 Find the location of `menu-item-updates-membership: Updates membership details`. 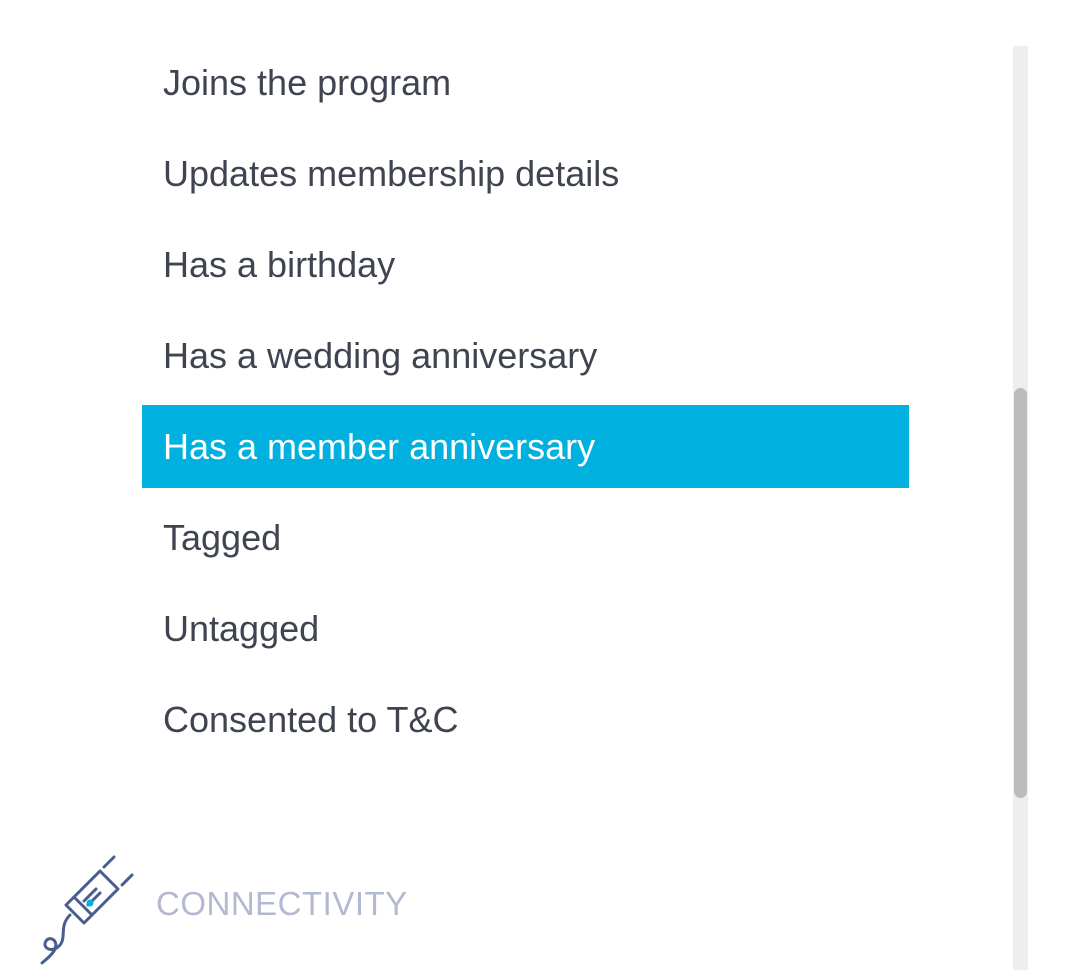

menu-item-updates-membership: Updates membership details is located at coordinates (525, 173).